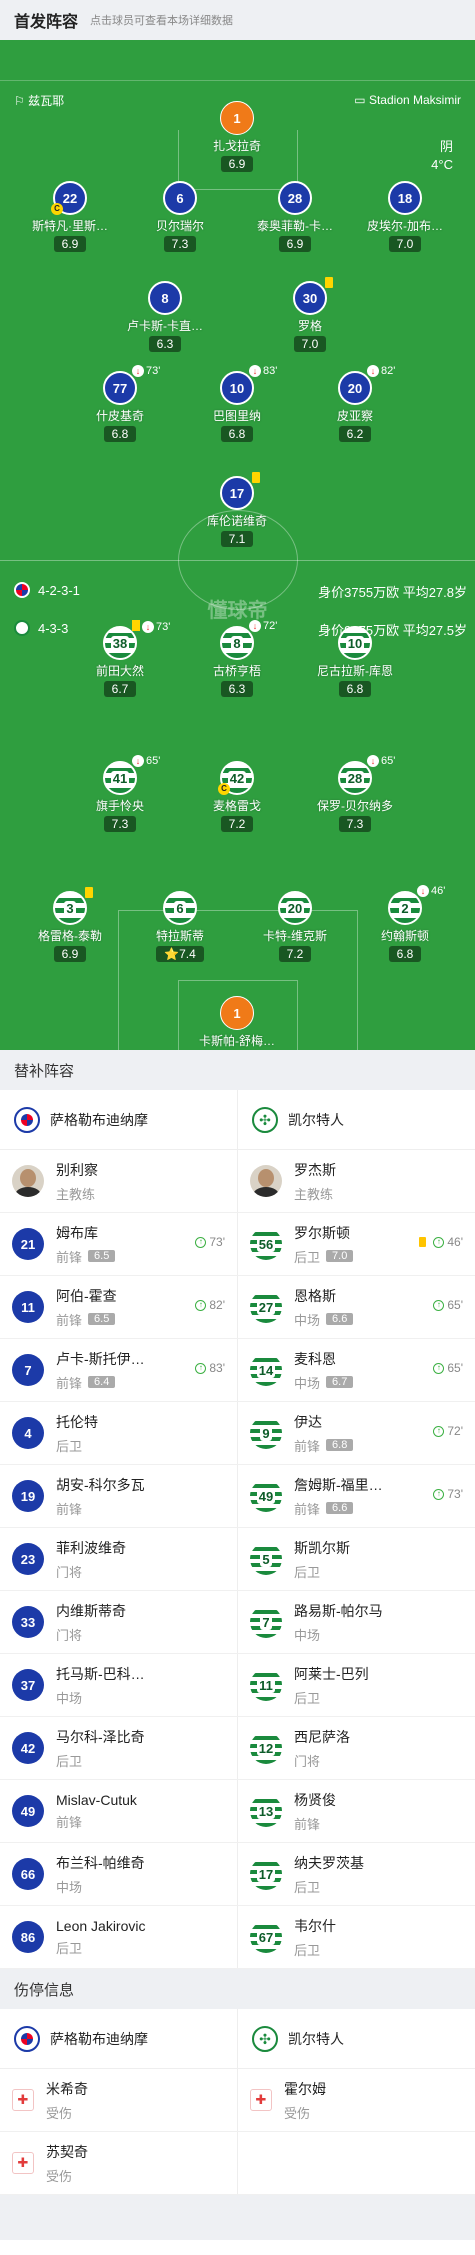 This screenshot has width=475, height=2255. I want to click on away-formation: 4-3-3, so click(41, 628).